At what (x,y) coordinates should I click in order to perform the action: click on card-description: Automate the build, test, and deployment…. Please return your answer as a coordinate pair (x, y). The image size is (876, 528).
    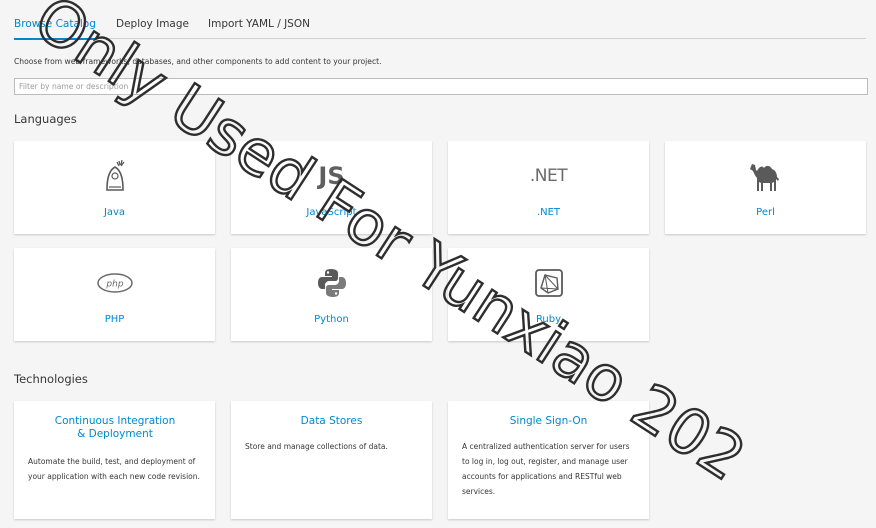
    Looking at the image, I should click on (114, 469).